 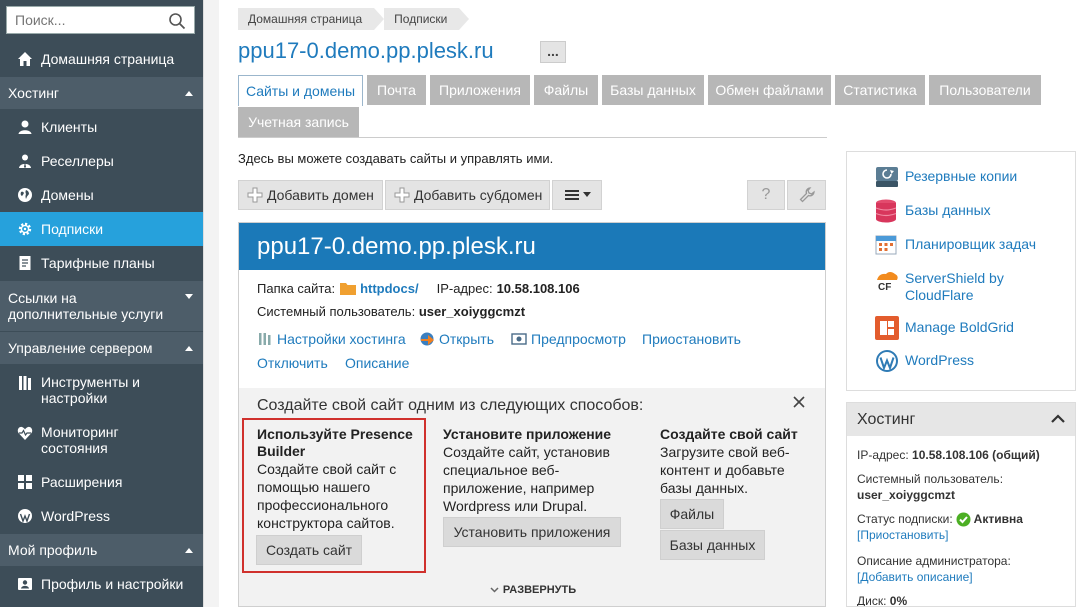 I want to click on add-description-link: [Добавить описание], so click(x=915, y=577).